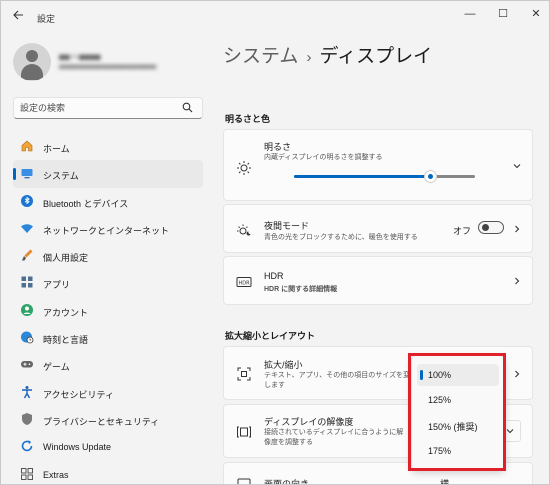 This screenshot has height=485, width=550. I want to click on account-icon, so click(27, 309).